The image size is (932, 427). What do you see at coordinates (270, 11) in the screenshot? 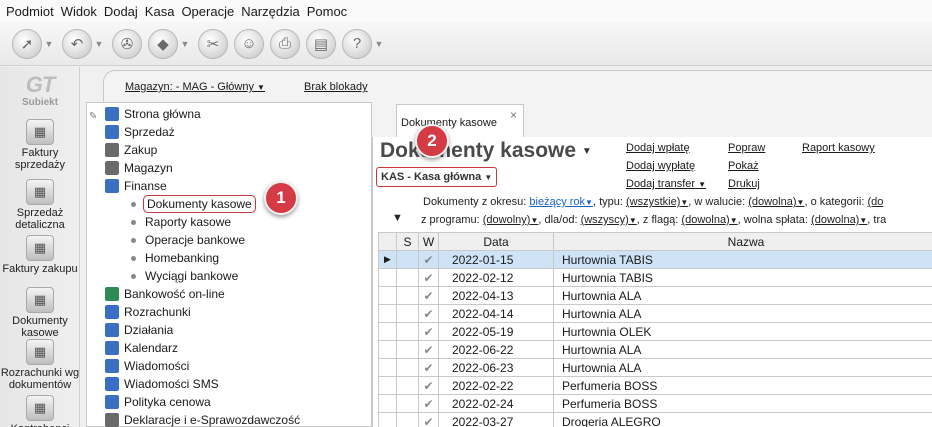
I see `menu-item-5: Narzędzia` at bounding box center [270, 11].